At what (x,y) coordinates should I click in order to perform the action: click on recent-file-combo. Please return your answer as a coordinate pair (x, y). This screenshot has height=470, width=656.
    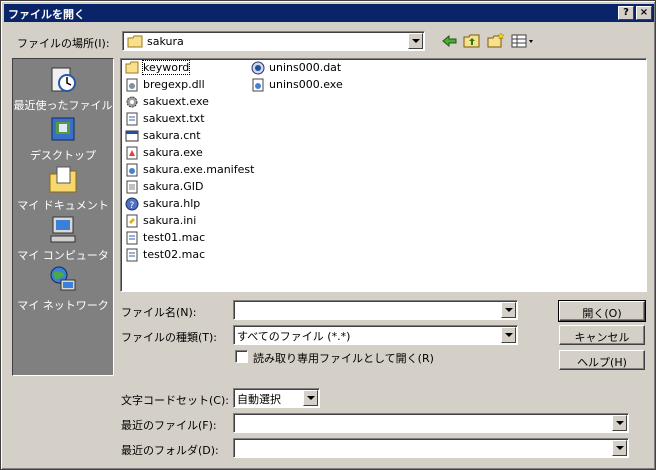
    Looking at the image, I should click on (431, 423).